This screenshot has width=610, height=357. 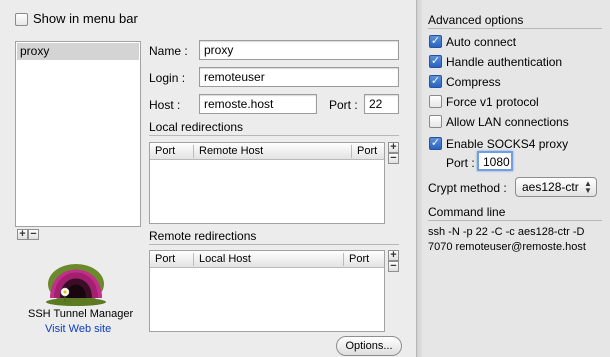 I want to click on add-tunnel-button: +, so click(x=22, y=234).